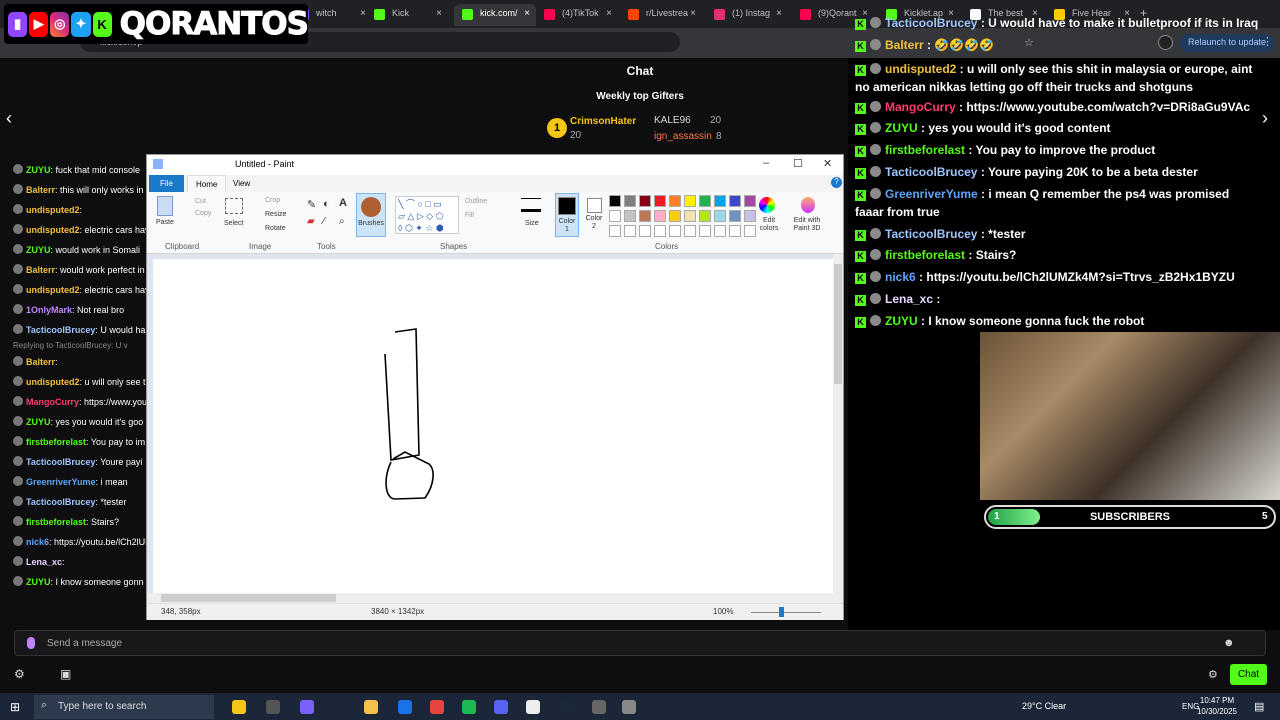 The height and width of the screenshot is (720, 1280). I want to click on rotate-button: Rotate, so click(275, 228).